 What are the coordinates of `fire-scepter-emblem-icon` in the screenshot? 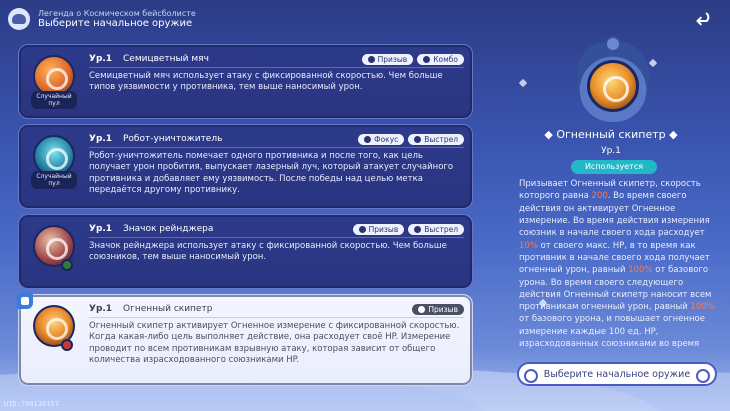 It's located at (613, 79).